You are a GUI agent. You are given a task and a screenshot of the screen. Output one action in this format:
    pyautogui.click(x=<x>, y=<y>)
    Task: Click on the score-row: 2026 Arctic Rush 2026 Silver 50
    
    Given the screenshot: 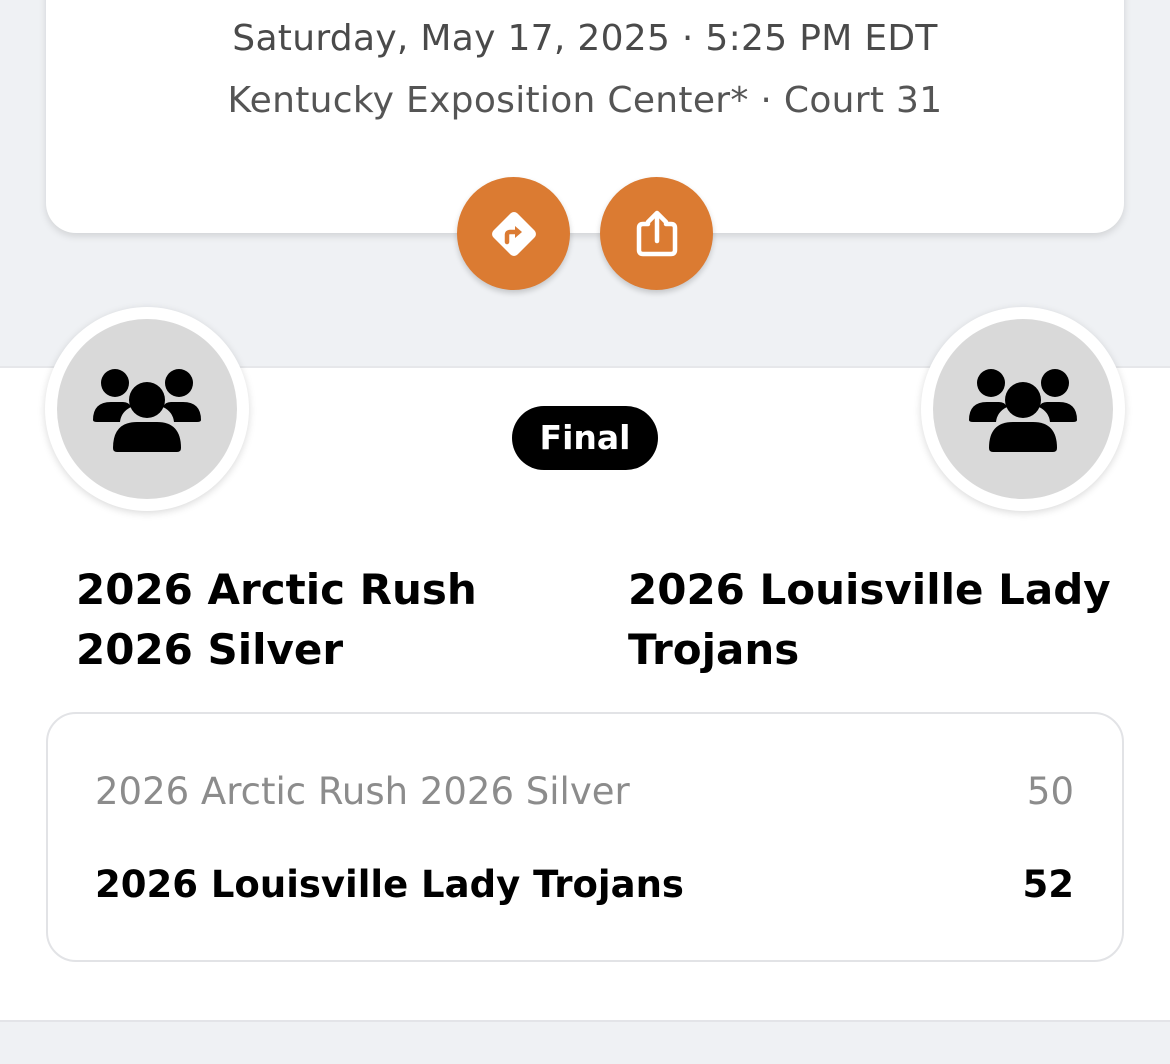 What is the action you would take?
    pyautogui.click(x=584, y=791)
    